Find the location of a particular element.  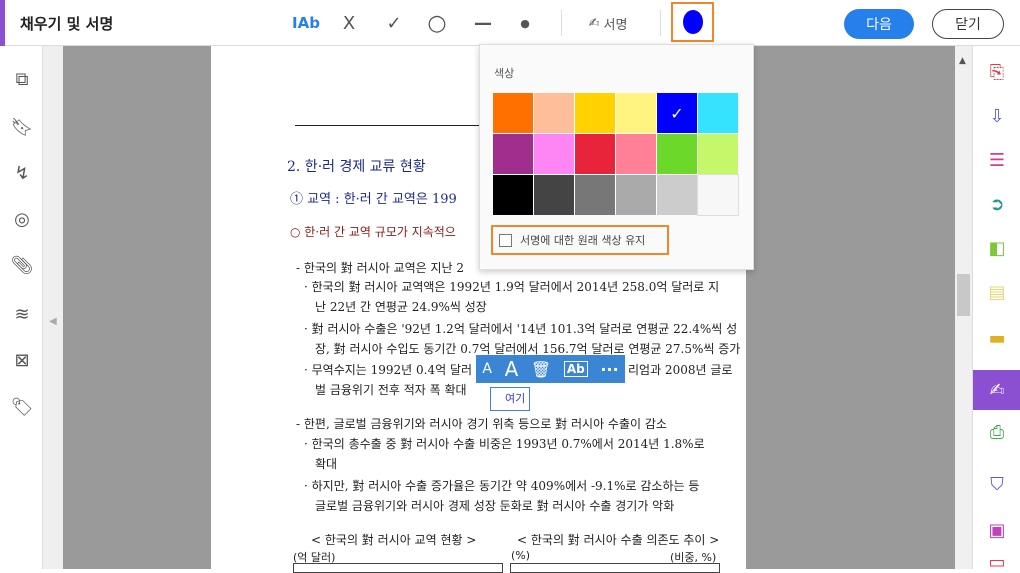

page-title: 채우기 및 서명 is located at coordinates (67, 24).